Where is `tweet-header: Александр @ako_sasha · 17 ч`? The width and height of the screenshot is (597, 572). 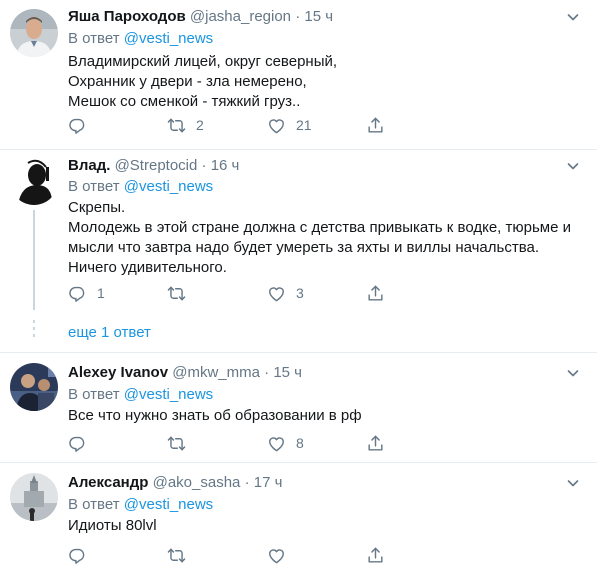 tweet-header: Александр @ako_sasha · 17 ч is located at coordinates (175, 483).